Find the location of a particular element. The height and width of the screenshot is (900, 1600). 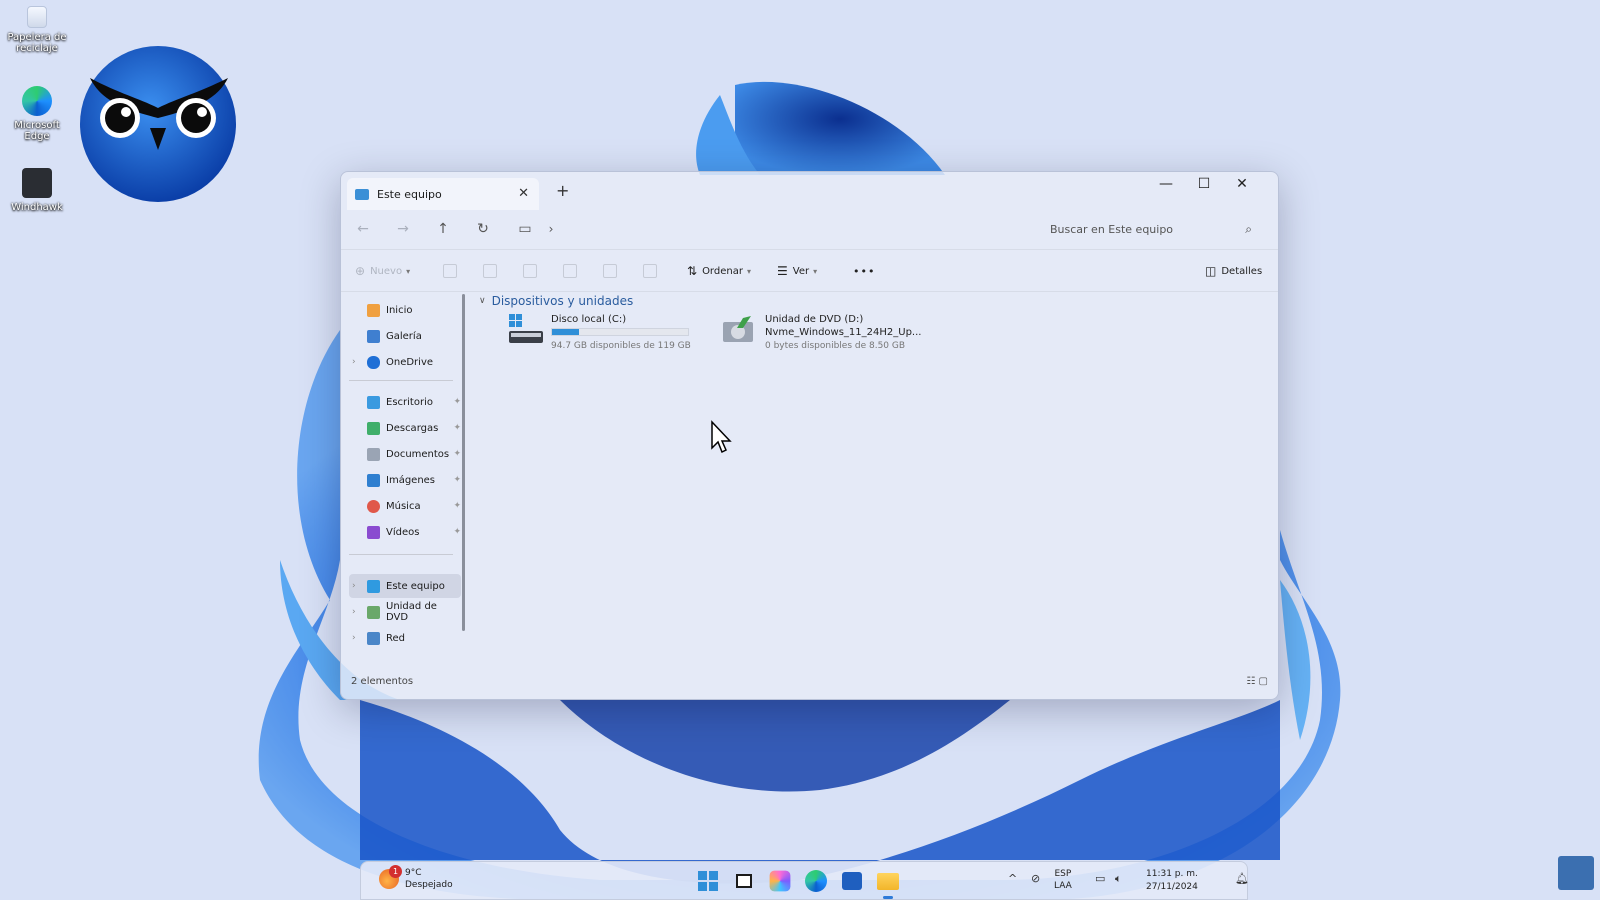

notification-bell-icon: 🔔︎ is located at coordinates (1242, 878).